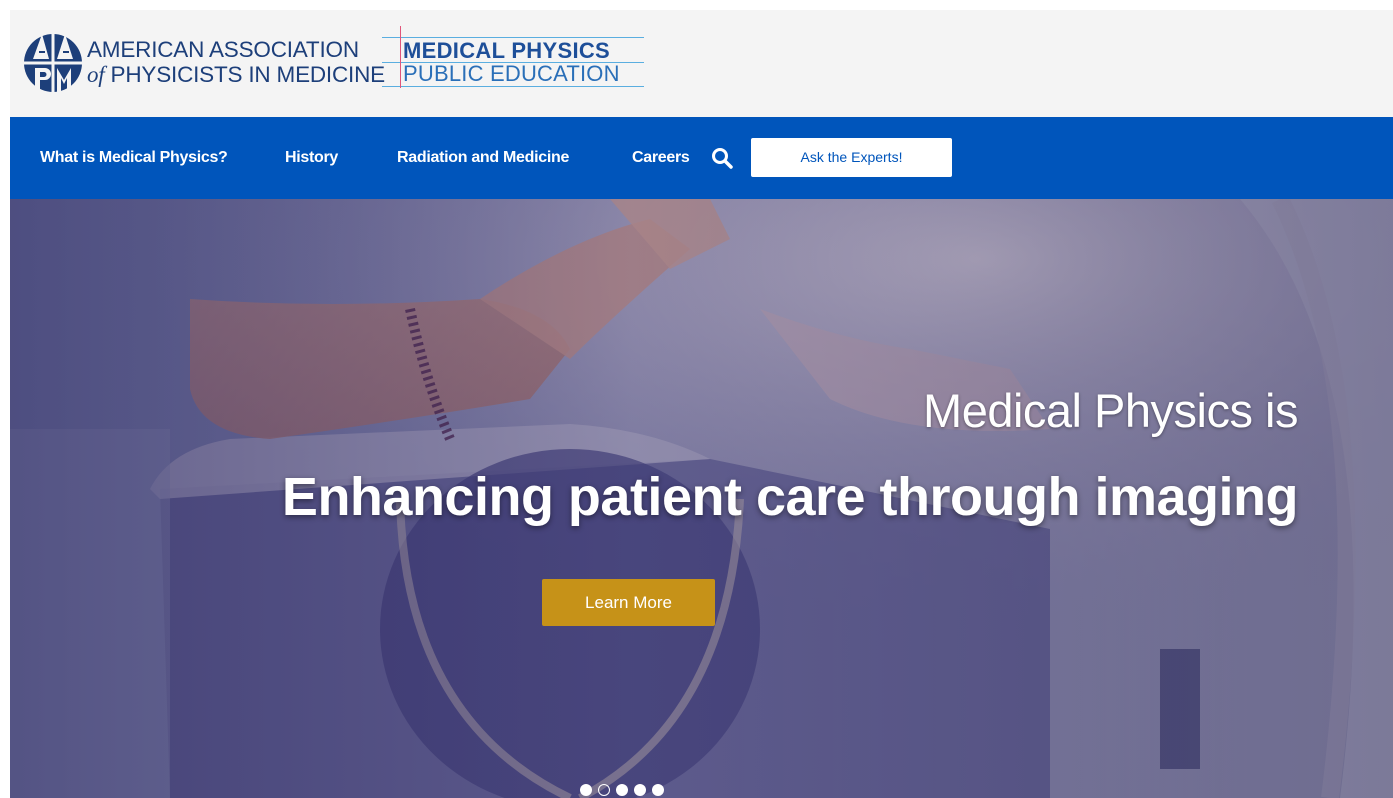  I want to click on aapm-logo-icon, so click(53, 63).